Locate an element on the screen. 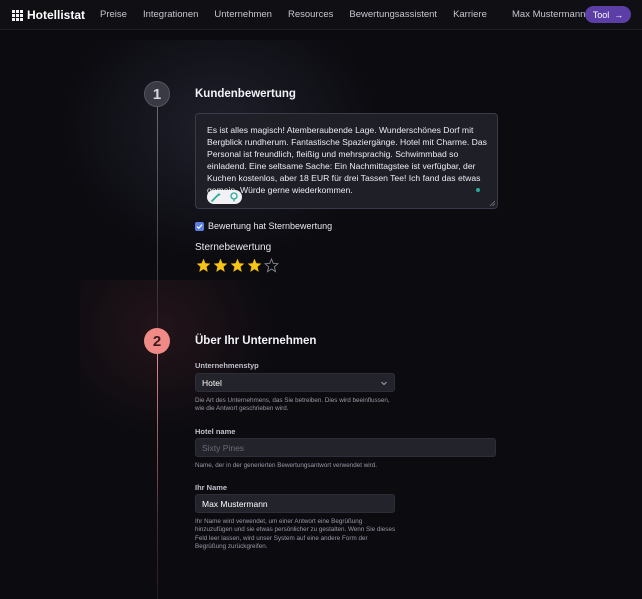  user-name: Max Mustermann is located at coordinates (548, 14).